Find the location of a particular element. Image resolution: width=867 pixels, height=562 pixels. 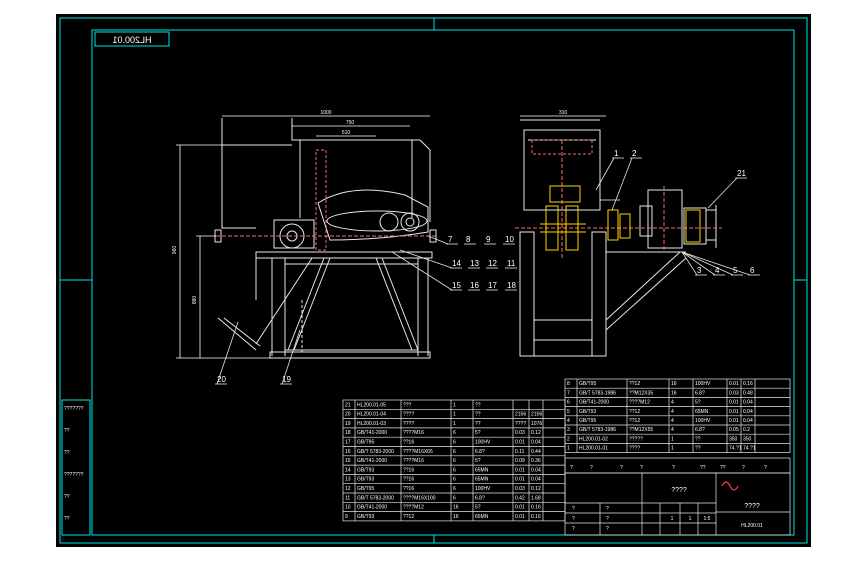

table-cell: GB/T 5783-2000 is located at coordinates (375, 498).